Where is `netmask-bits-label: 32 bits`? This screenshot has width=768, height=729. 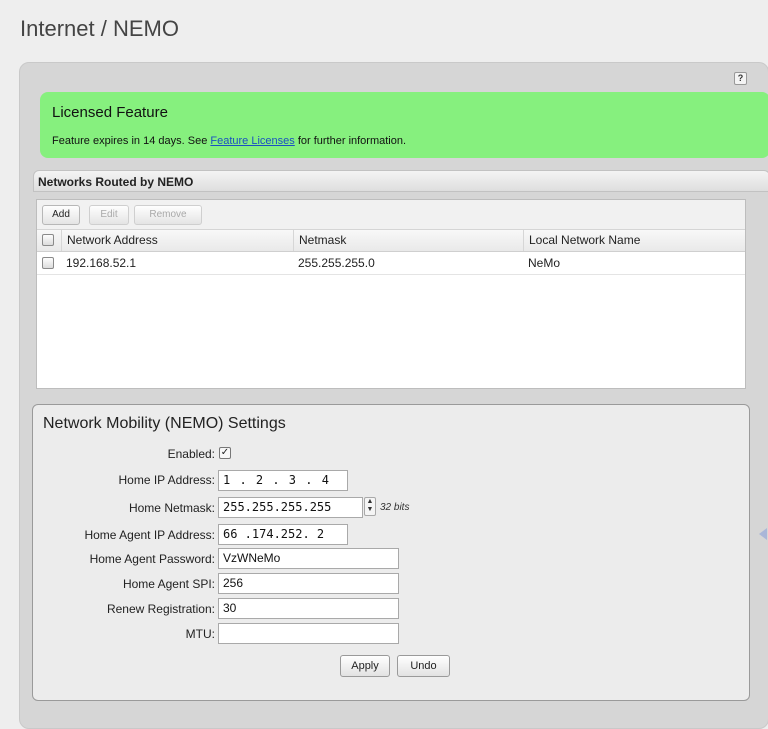
netmask-bits-label: 32 bits is located at coordinates (395, 507).